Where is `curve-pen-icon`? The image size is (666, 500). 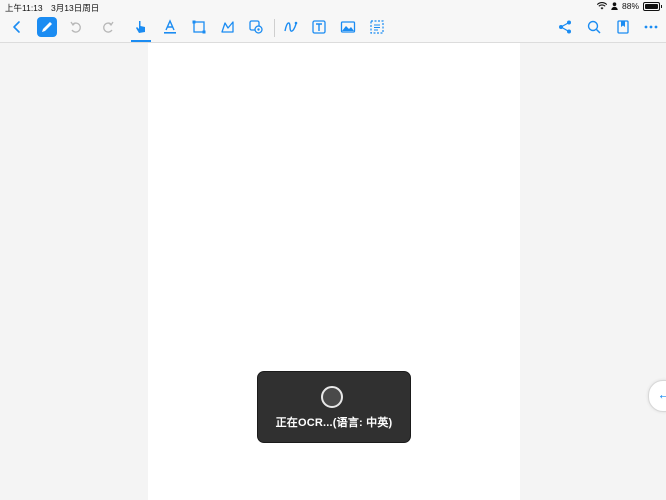
curve-pen-icon is located at coordinates (291, 26).